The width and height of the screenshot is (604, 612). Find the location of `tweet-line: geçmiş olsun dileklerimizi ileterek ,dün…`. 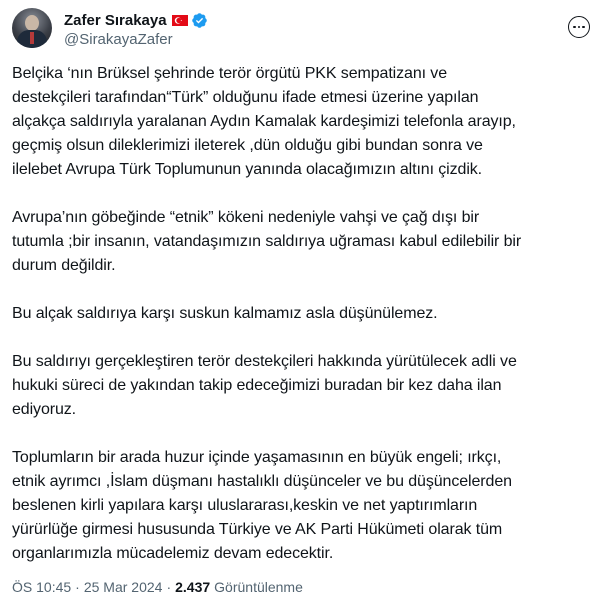

tweet-line: geçmiş olsun dileklerimizi ileterek ,dün… is located at coordinates (247, 145).